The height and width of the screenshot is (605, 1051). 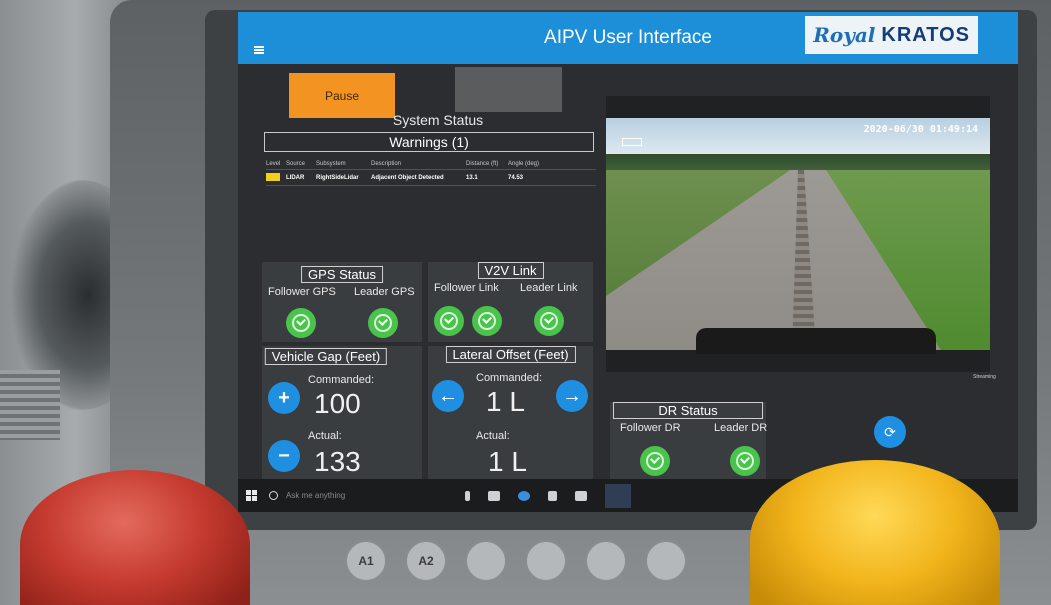 I want to click on taskbar-search-placeholder: Ask me anything, so click(x=316, y=495).